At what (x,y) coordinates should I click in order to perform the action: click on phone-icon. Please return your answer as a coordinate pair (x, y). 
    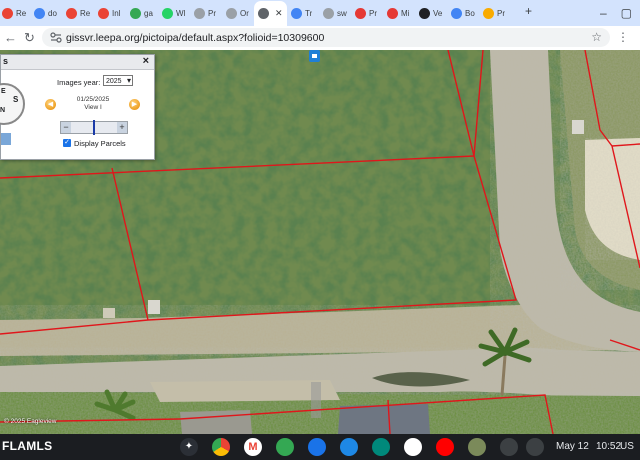
    Looking at the image, I should click on (509, 447).